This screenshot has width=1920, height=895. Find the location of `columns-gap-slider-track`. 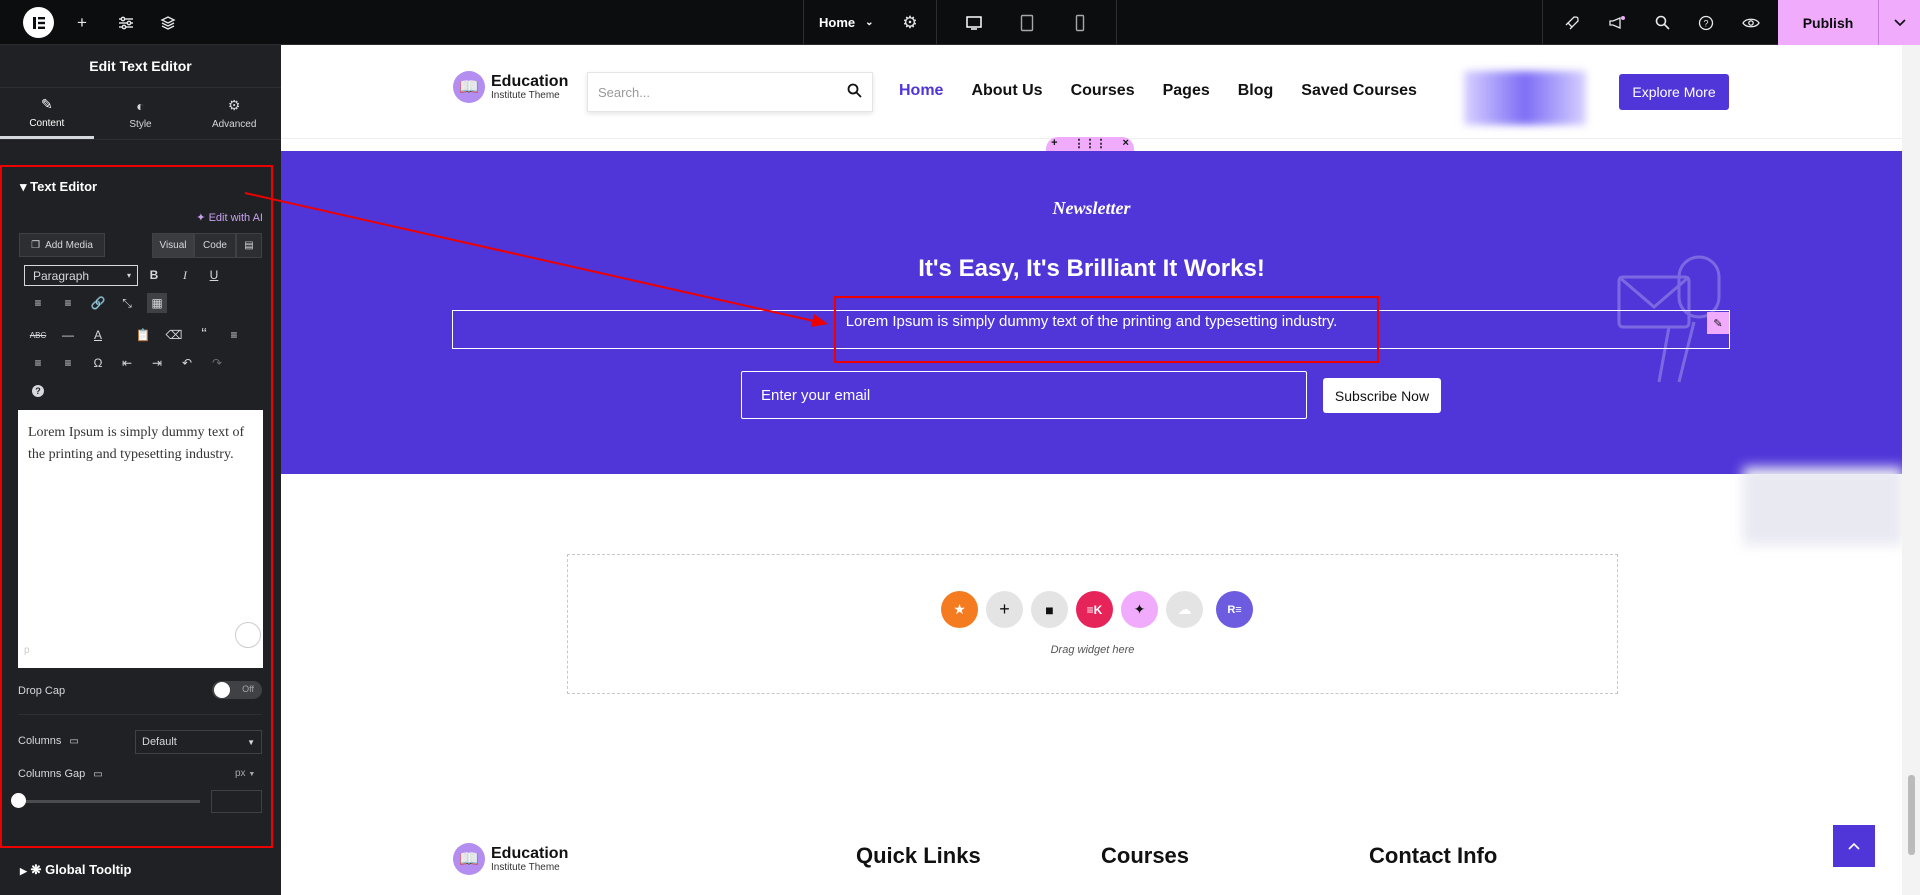

columns-gap-slider-track is located at coordinates (109, 801).